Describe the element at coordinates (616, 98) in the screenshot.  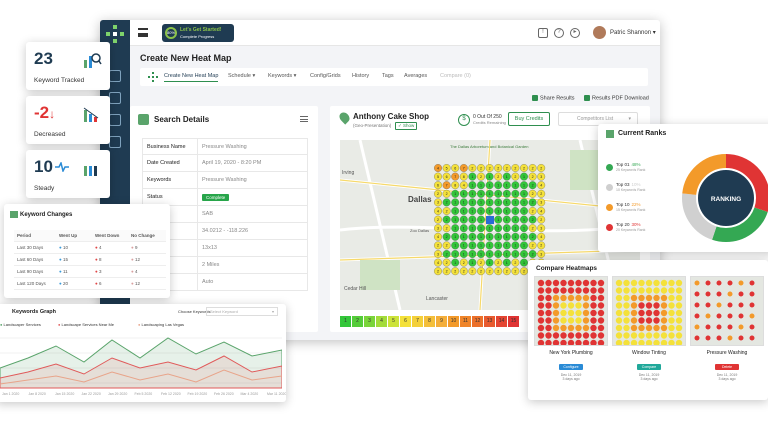
I see `pdf-download-button: Results PDF Download` at that location.